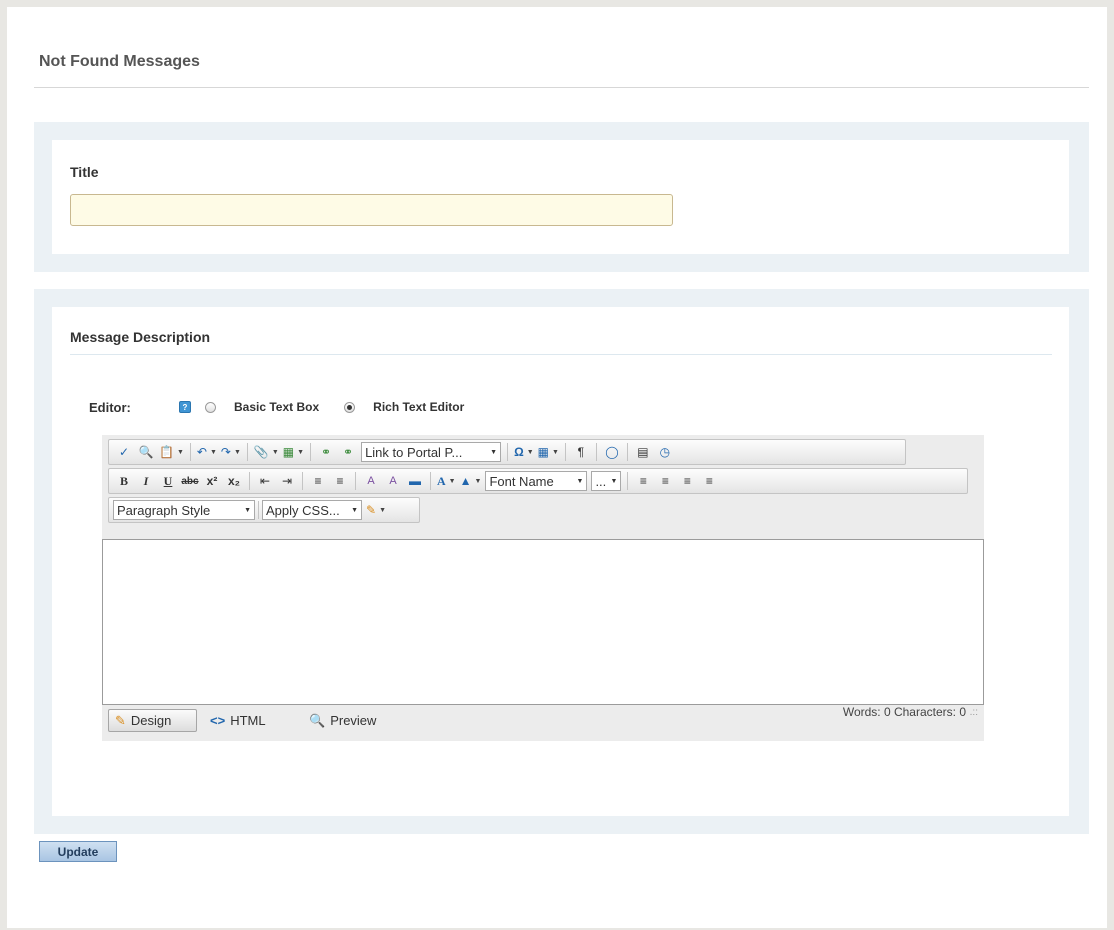 The image size is (1114, 930). Describe the element at coordinates (521, 481) in the screenshot. I see `font-name-value: Font Name` at that location.